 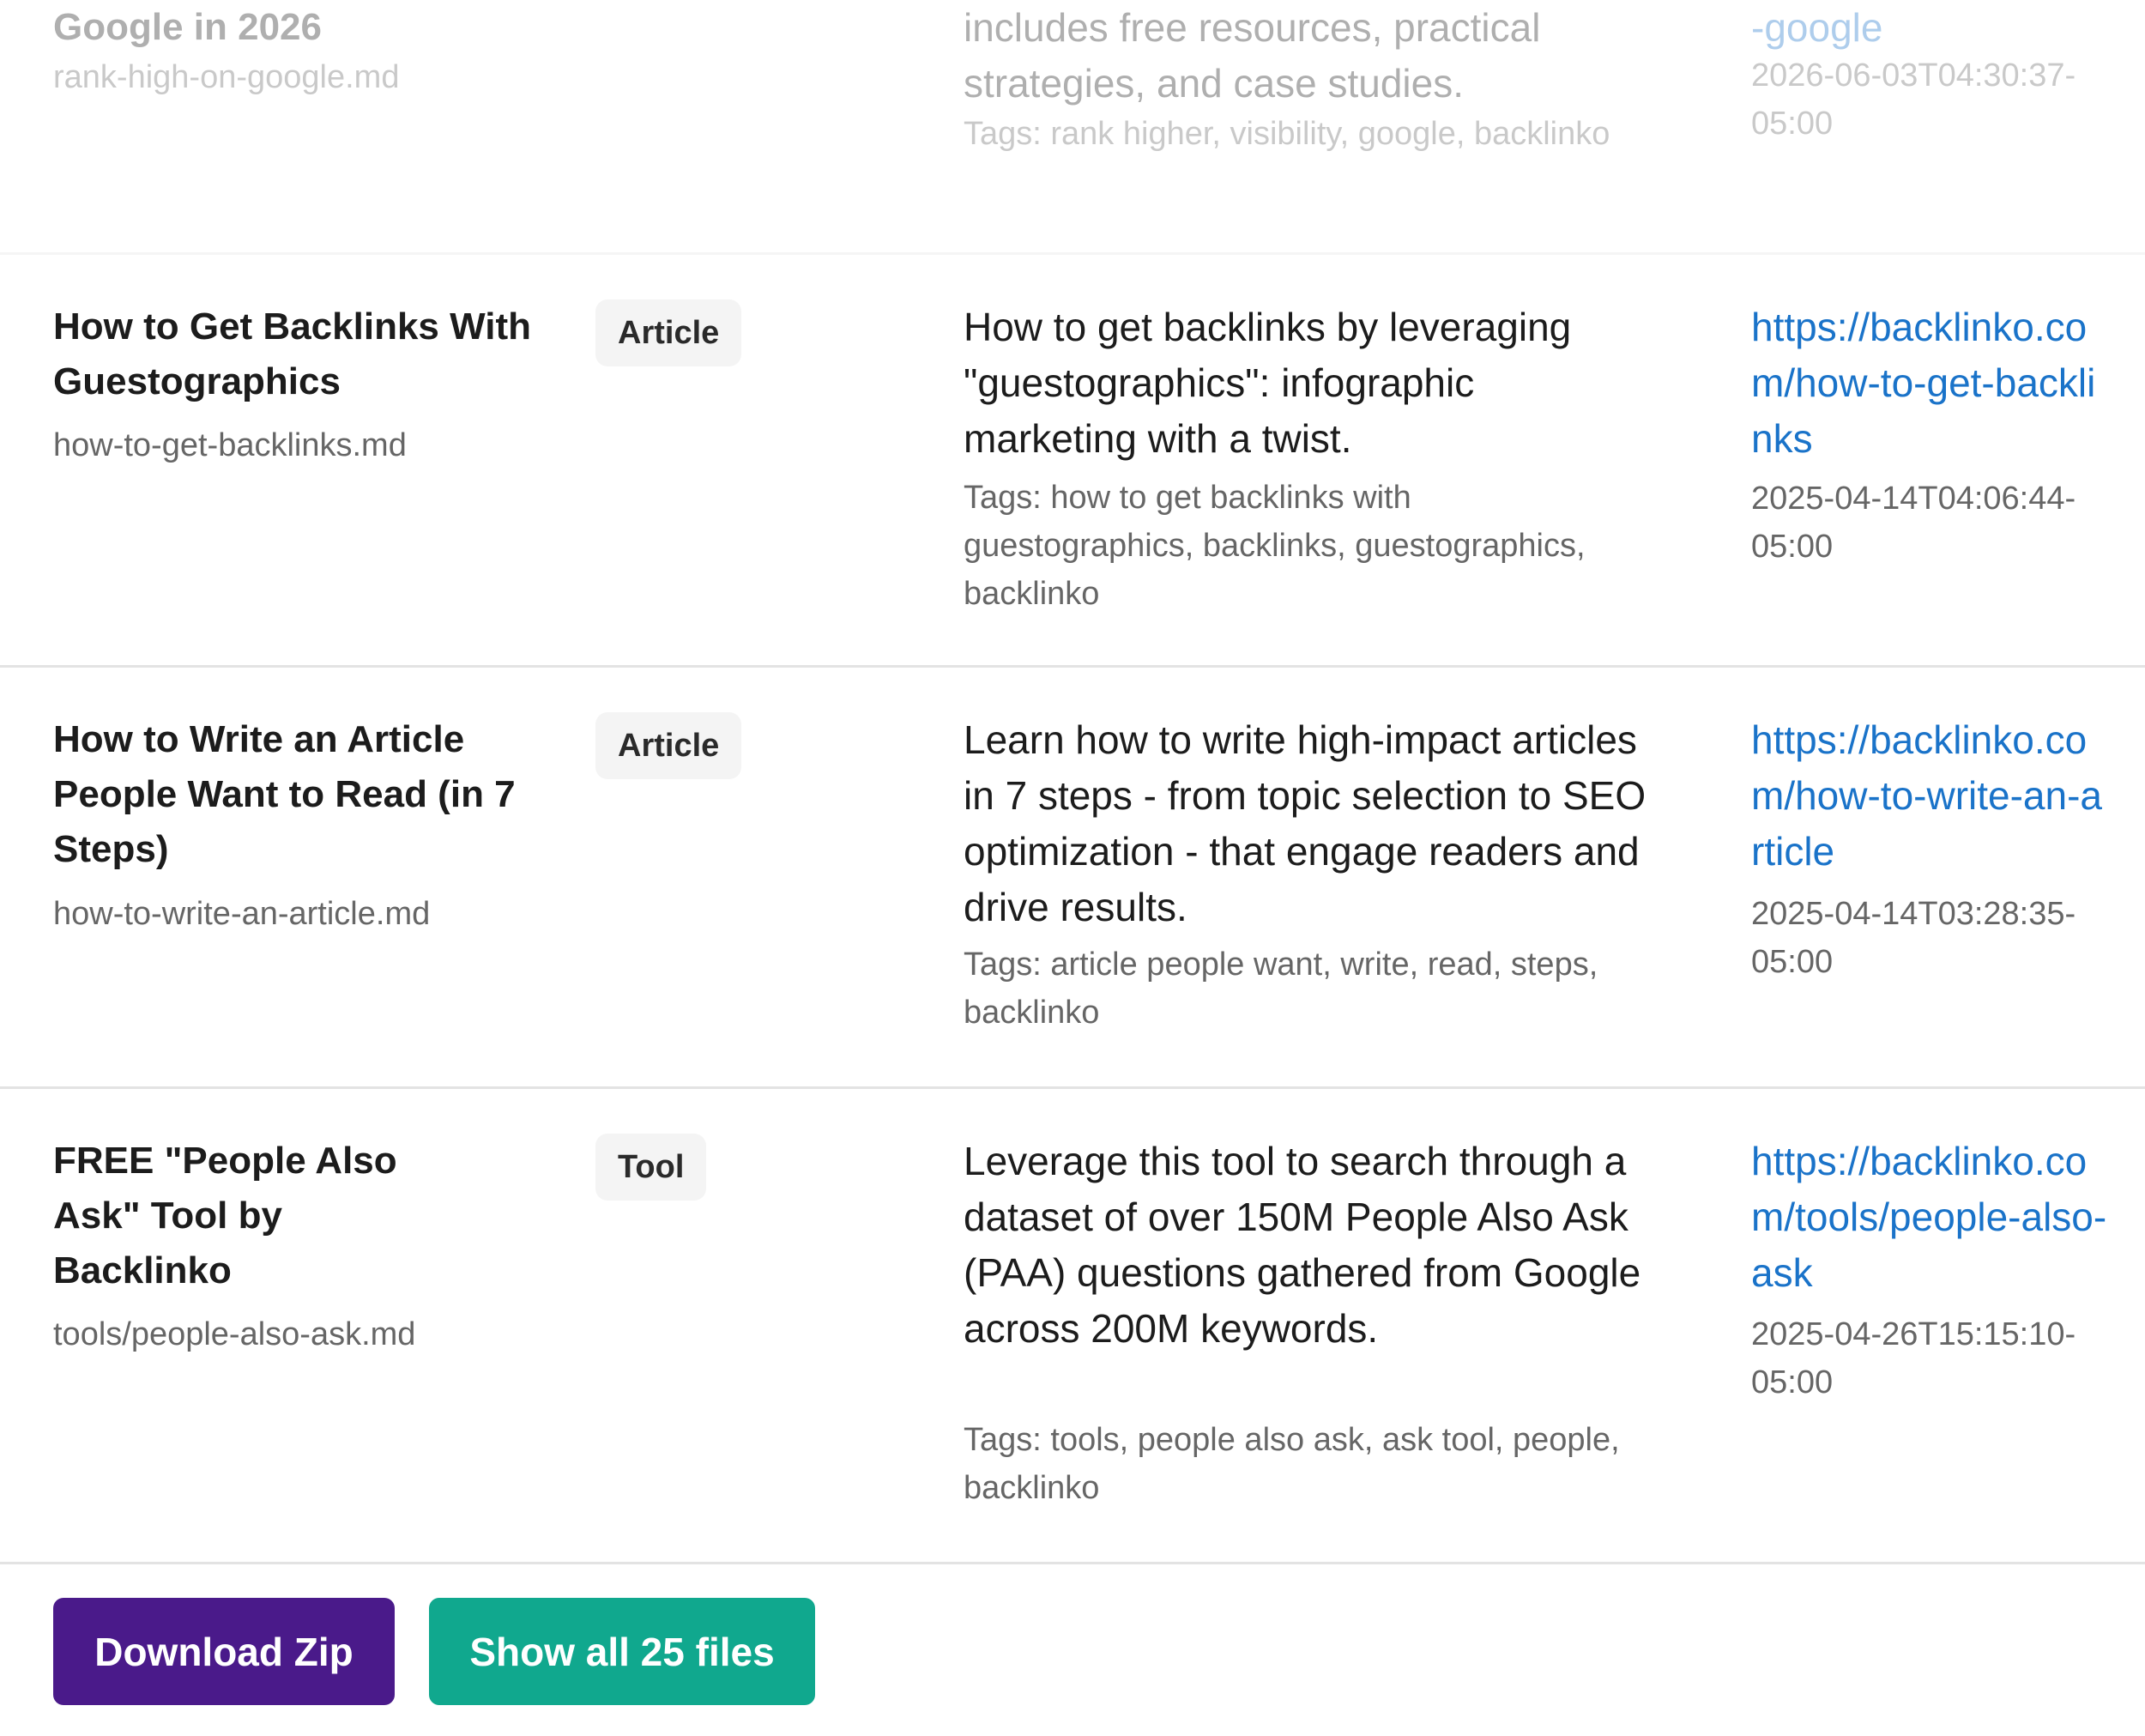 What do you see at coordinates (1914, 938) in the screenshot?
I see `file-date: 2025-04-14T03:28:35-05:00` at bounding box center [1914, 938].